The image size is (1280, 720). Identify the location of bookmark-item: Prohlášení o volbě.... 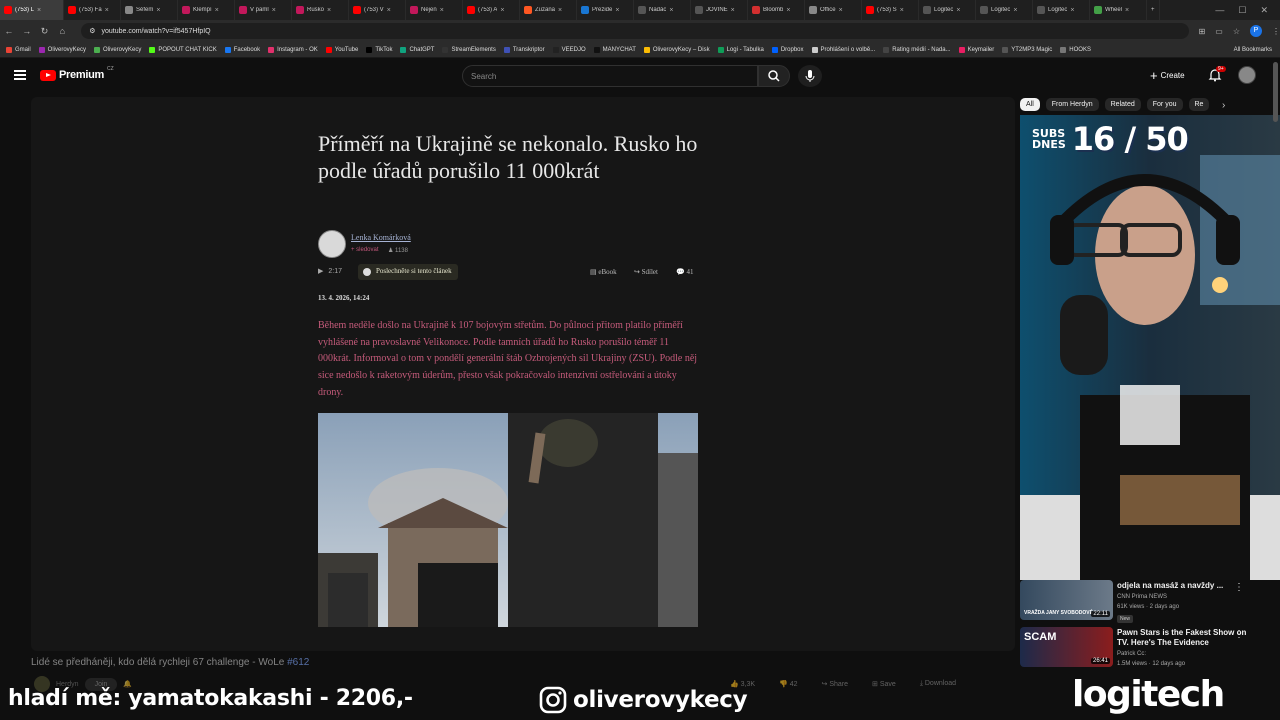
(843, 49).